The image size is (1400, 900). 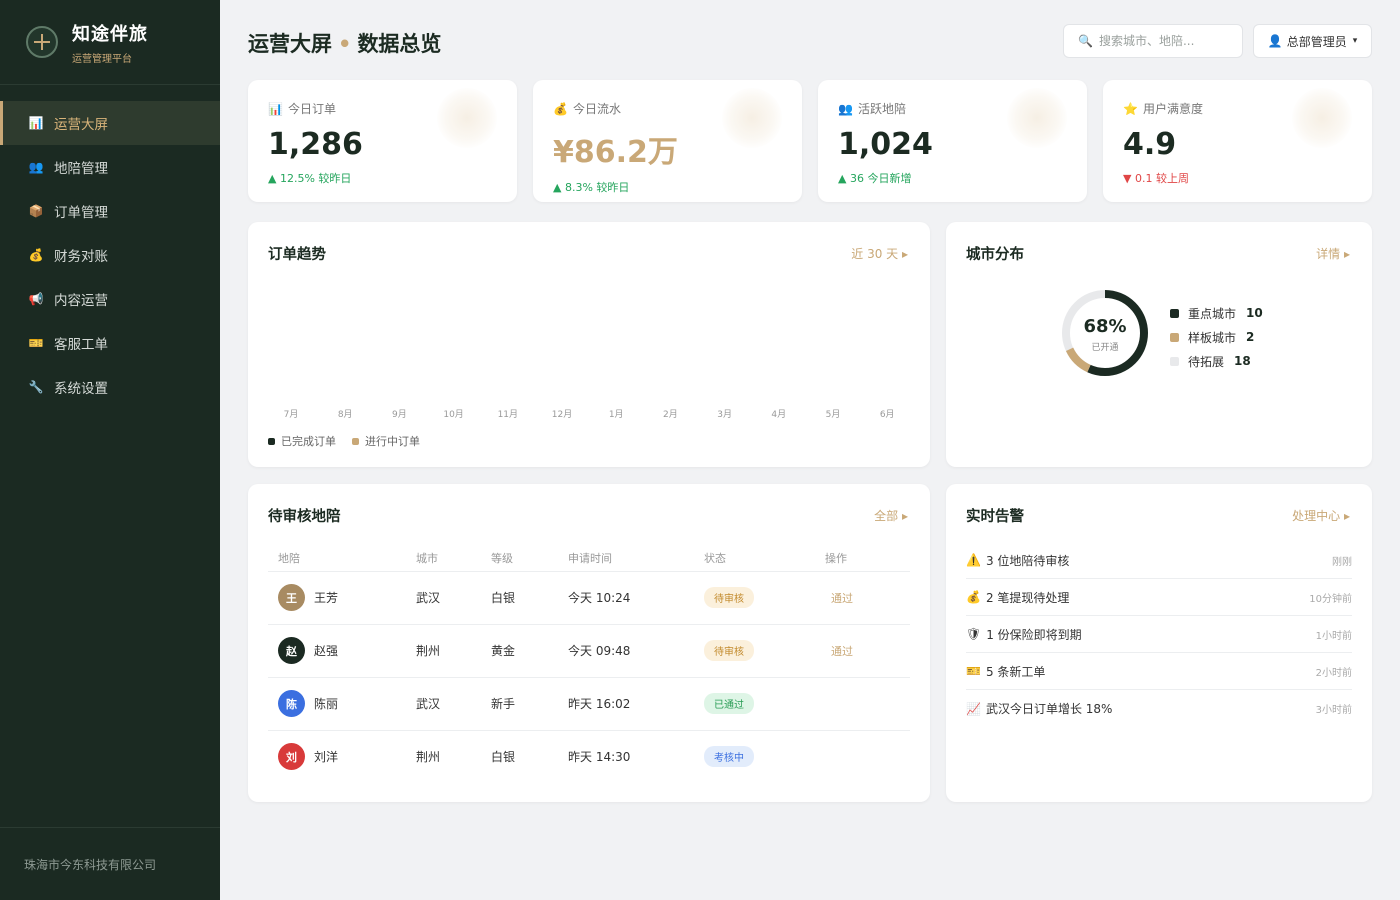 What do you see at coordinates (291, 415) in the screenshot?
I see `x-axis-tick-label: 7月` at bounding box center [291, 415].